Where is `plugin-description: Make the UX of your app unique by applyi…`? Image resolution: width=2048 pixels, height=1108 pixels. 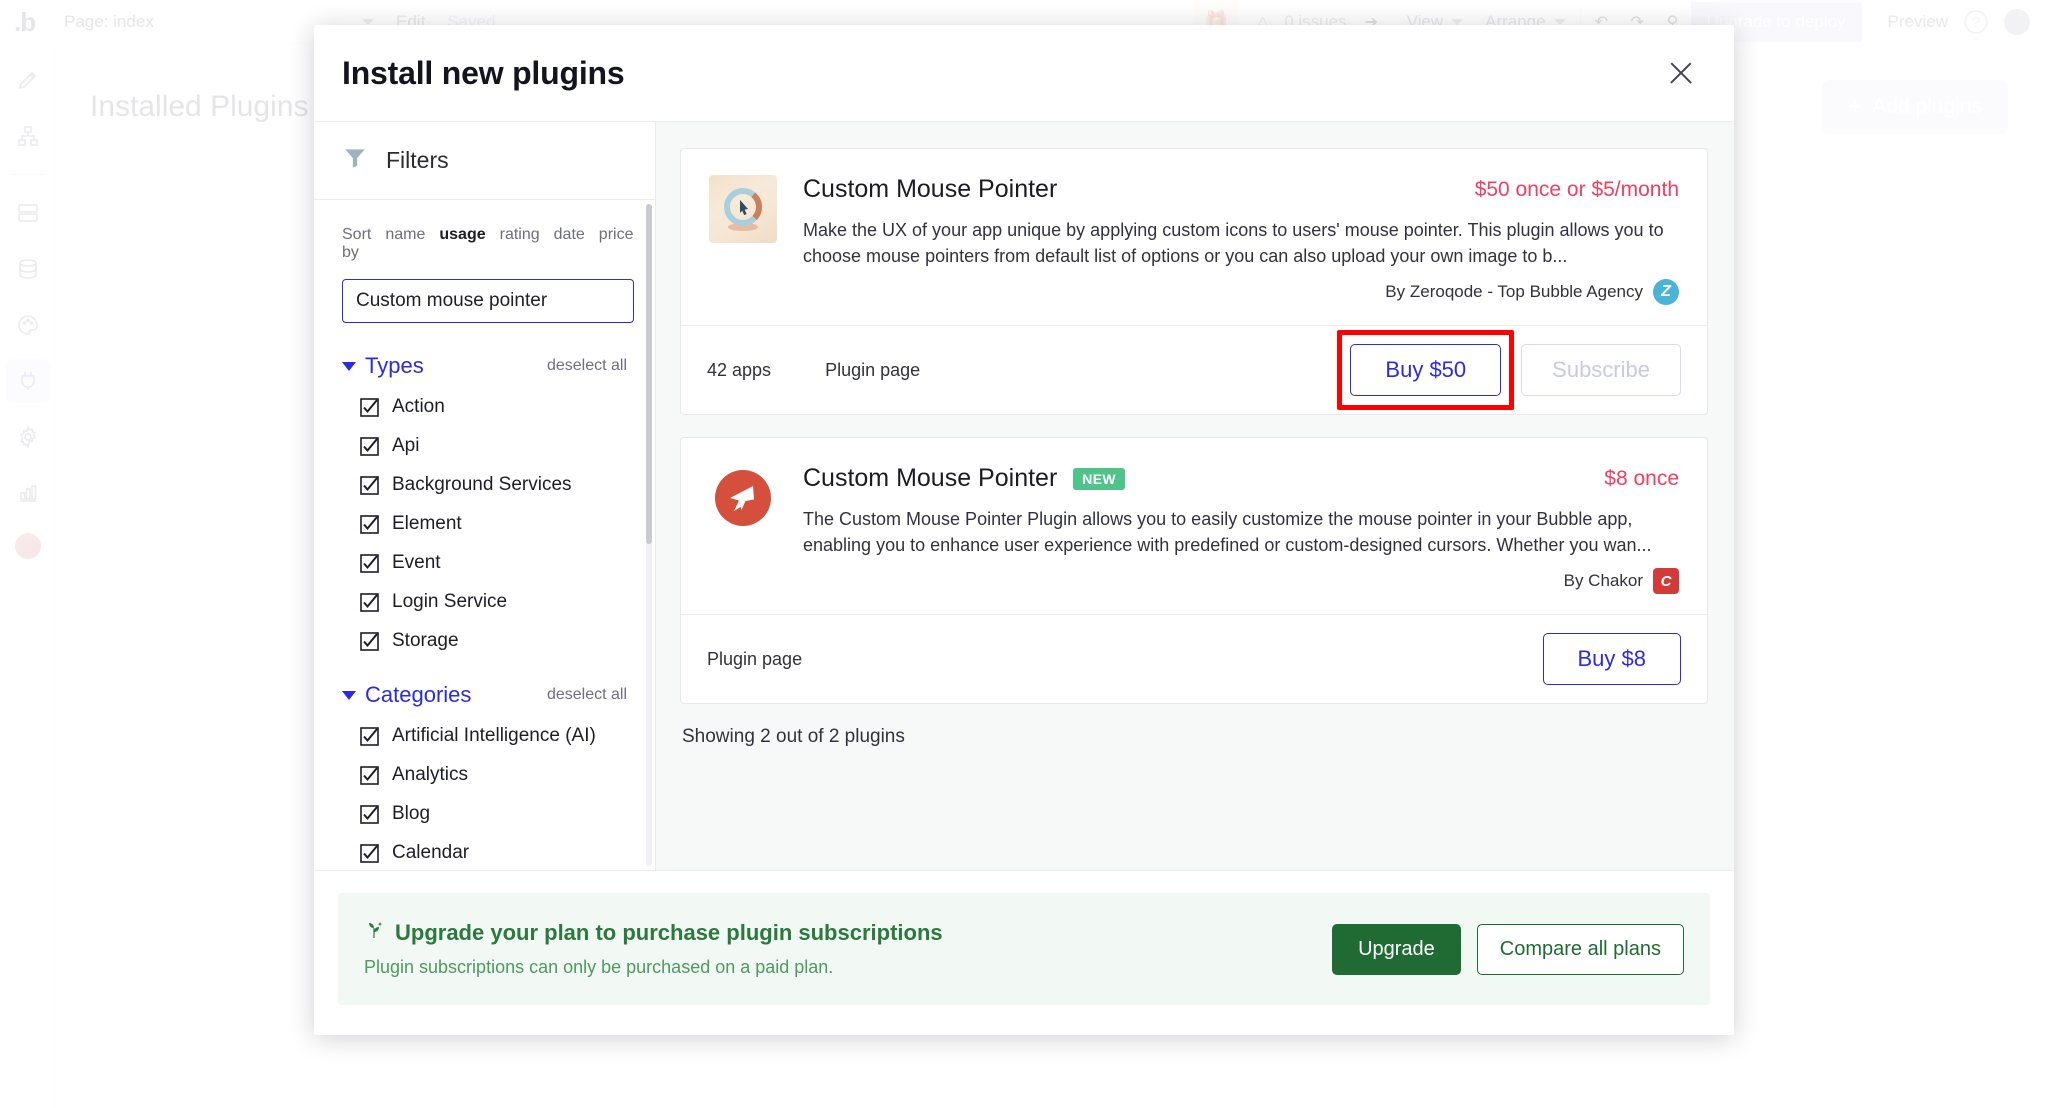
plugin-description: Make the UX of your app unique by applyi… is located at coordinates (1233, 243).